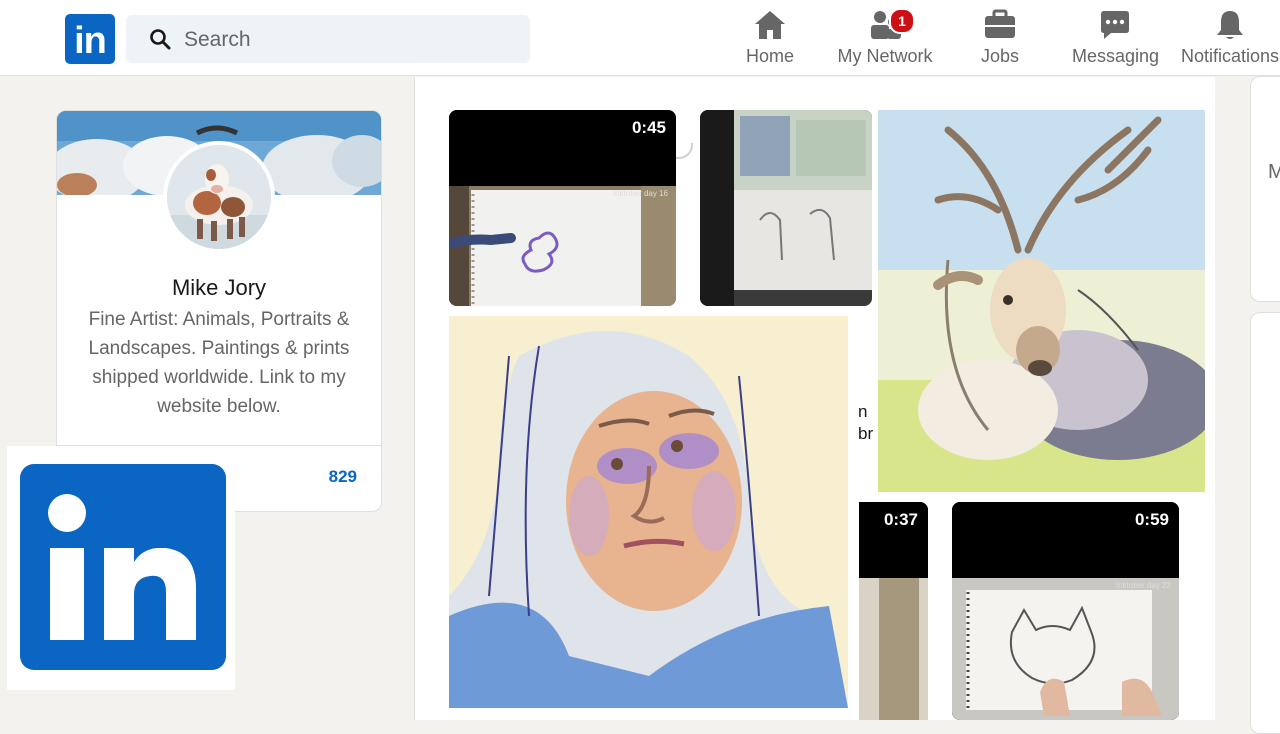 The width and height of the screenshot is (1280, 734). Describe the element at coordinates (863, 411) in the screenshot. I see `post-caption-fragment: n` at that location.